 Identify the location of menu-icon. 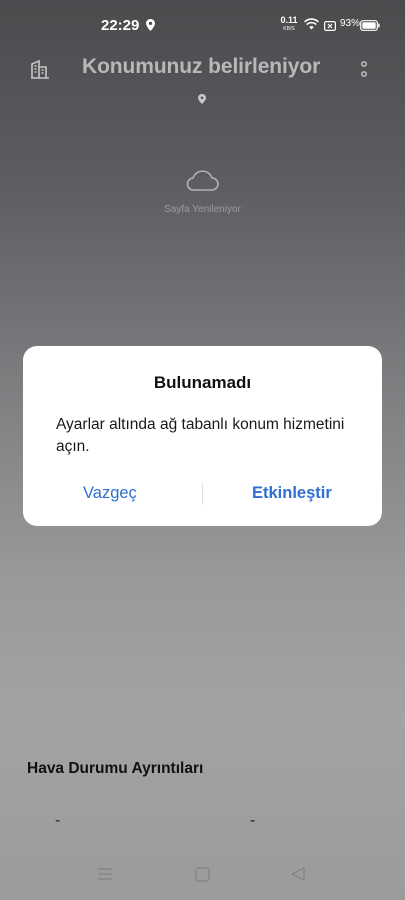
(105, 876).